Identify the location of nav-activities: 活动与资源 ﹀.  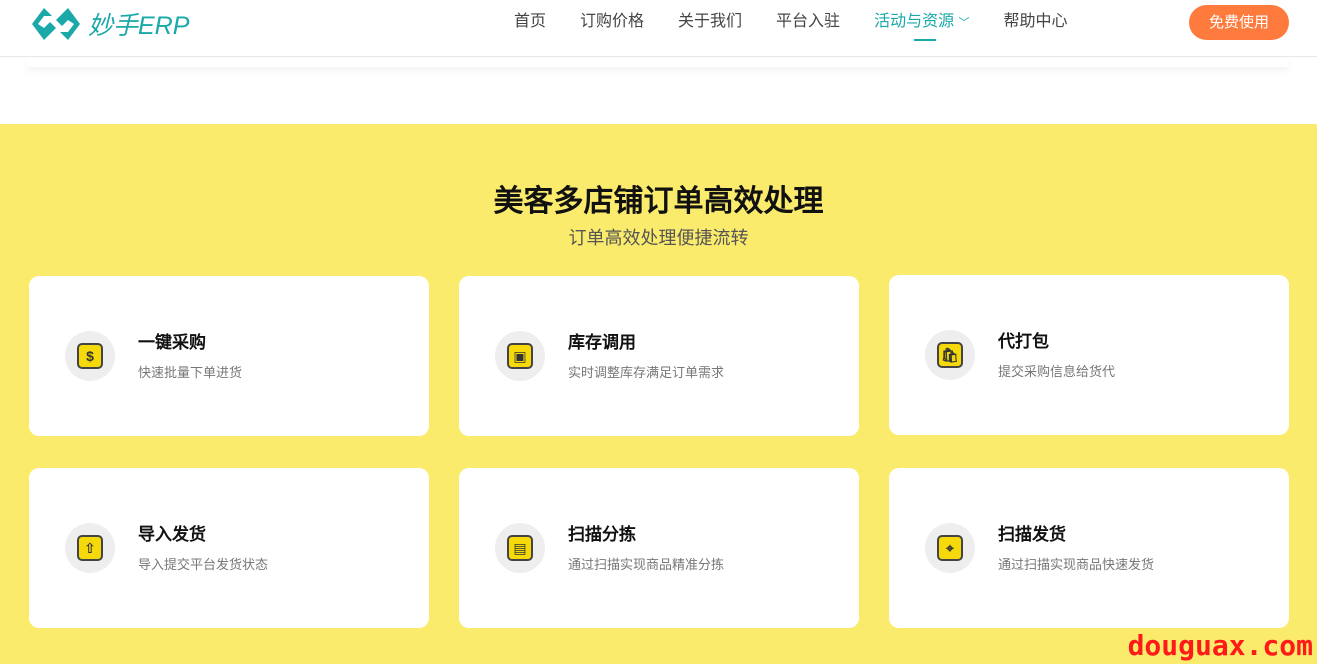
(922, 28).